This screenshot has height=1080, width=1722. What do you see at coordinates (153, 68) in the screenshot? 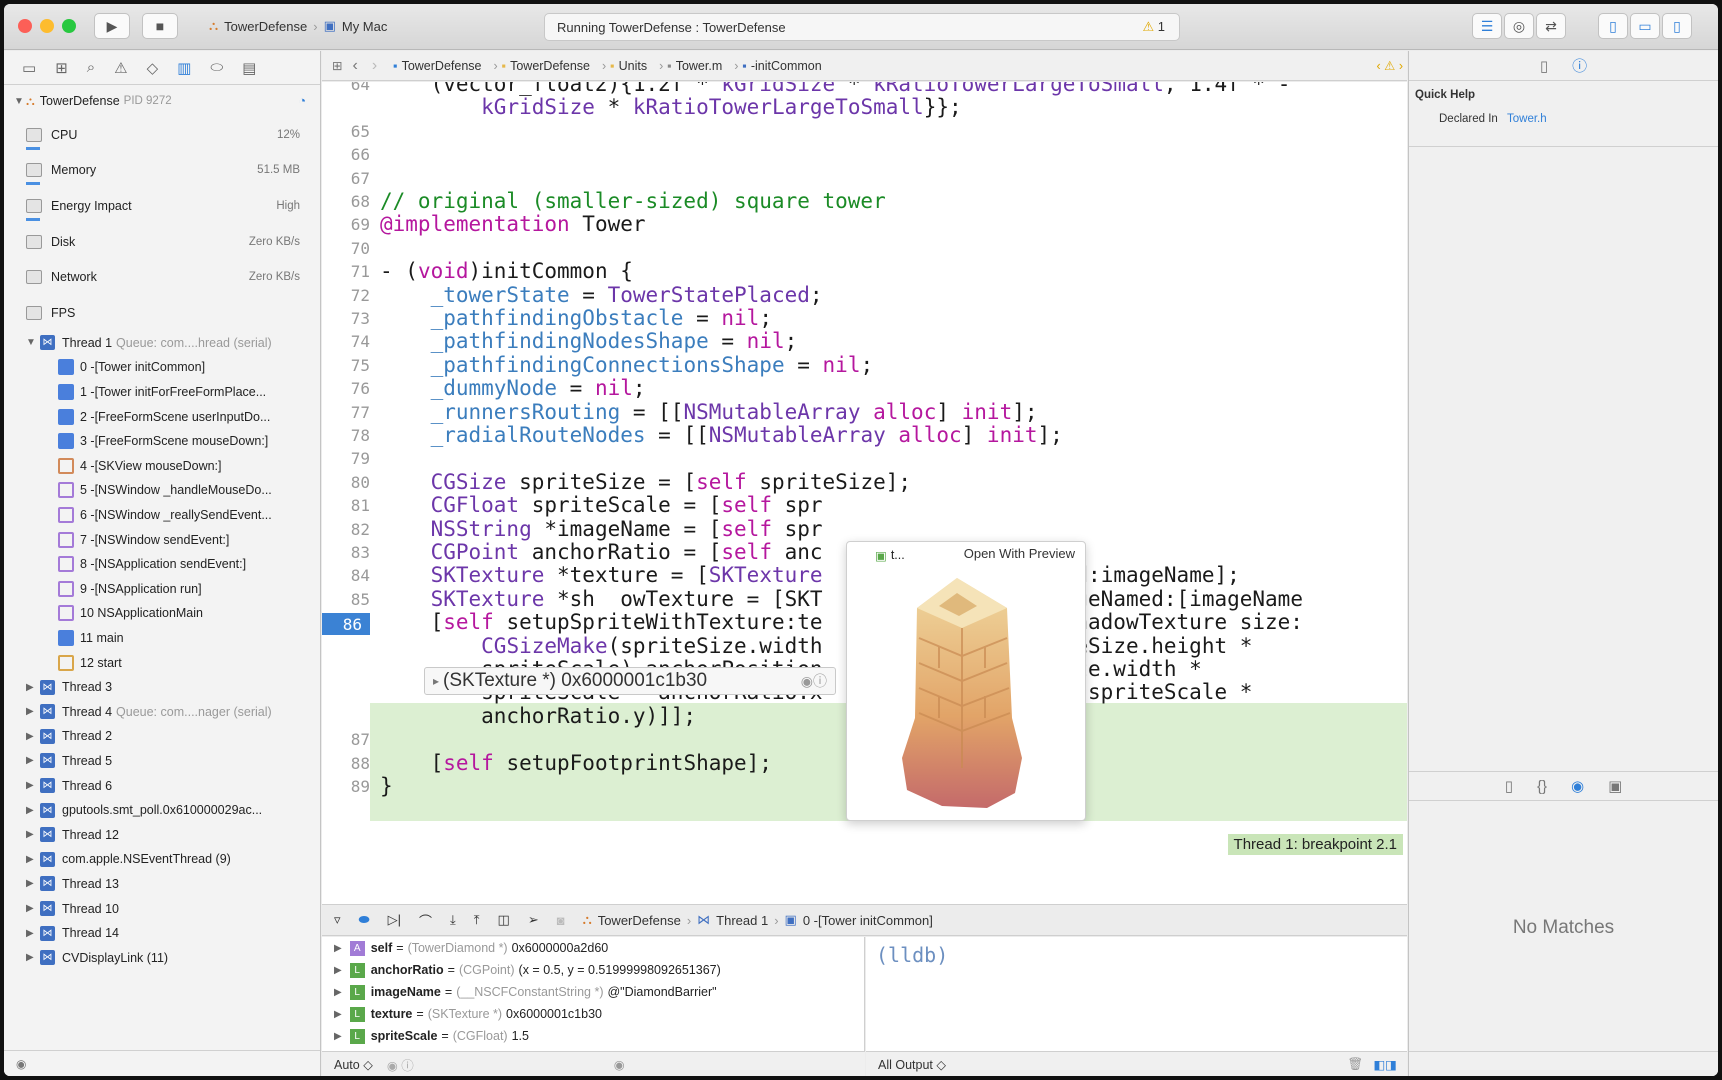
I see `test-icon: ◇` at bounding box center [153, 68].